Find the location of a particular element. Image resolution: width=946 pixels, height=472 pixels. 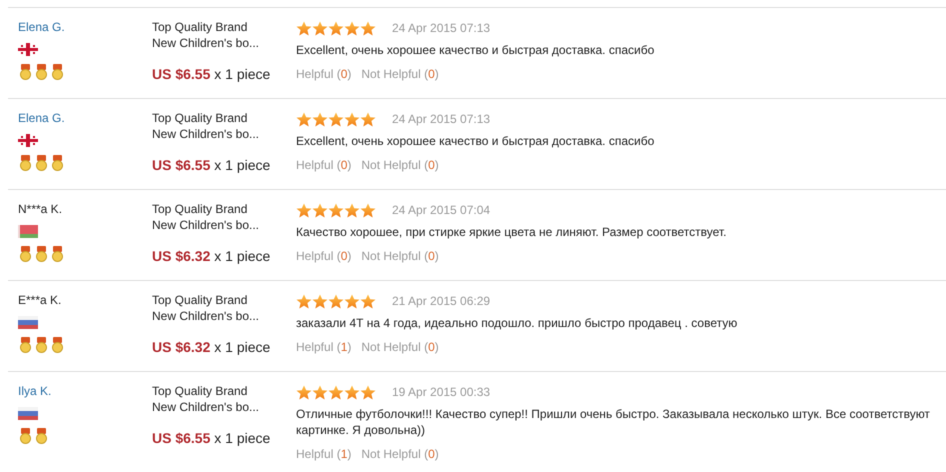

review-date: 21 Apr 2015 06:29 is located at coordinates (441, 301).